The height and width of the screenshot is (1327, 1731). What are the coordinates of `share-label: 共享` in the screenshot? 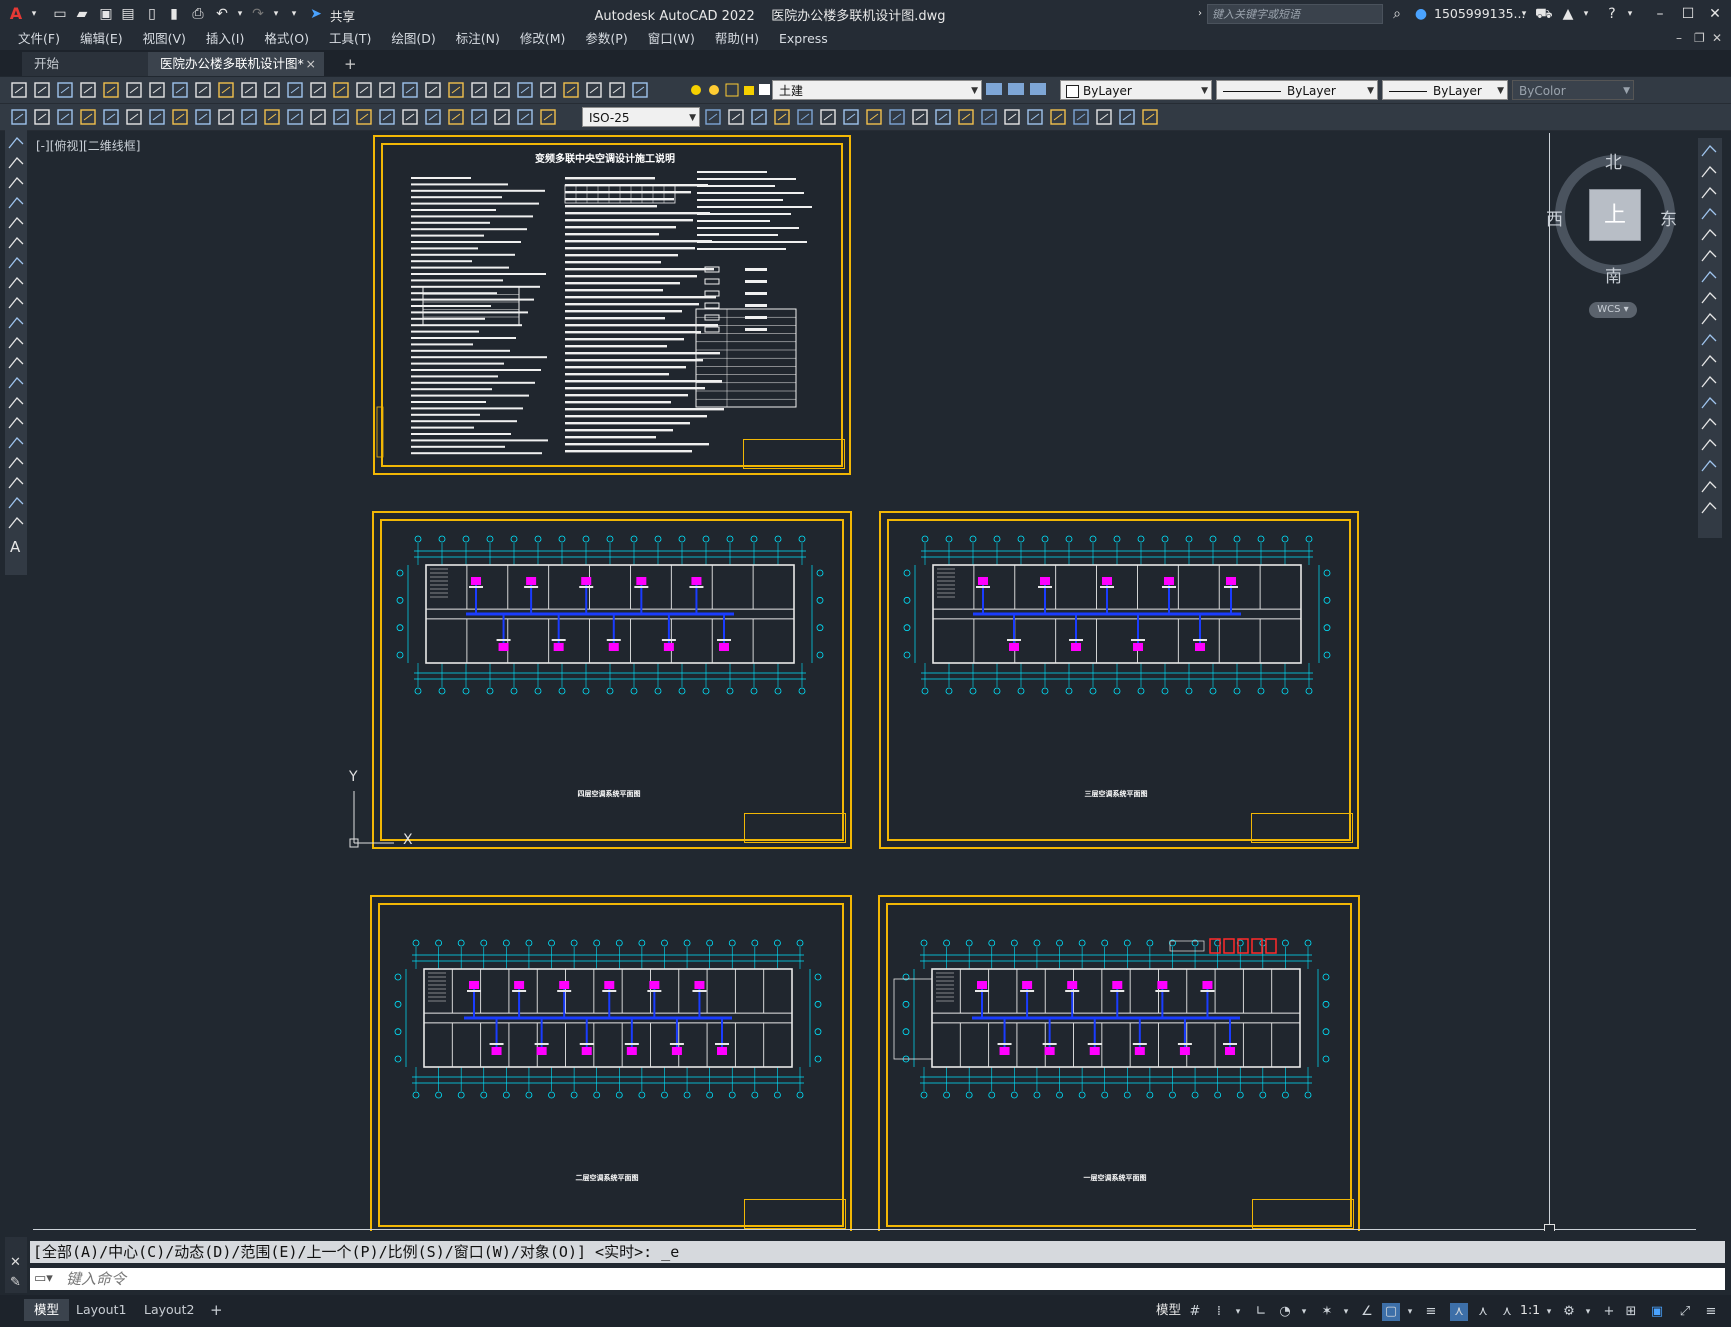 It's located at (342, 15).